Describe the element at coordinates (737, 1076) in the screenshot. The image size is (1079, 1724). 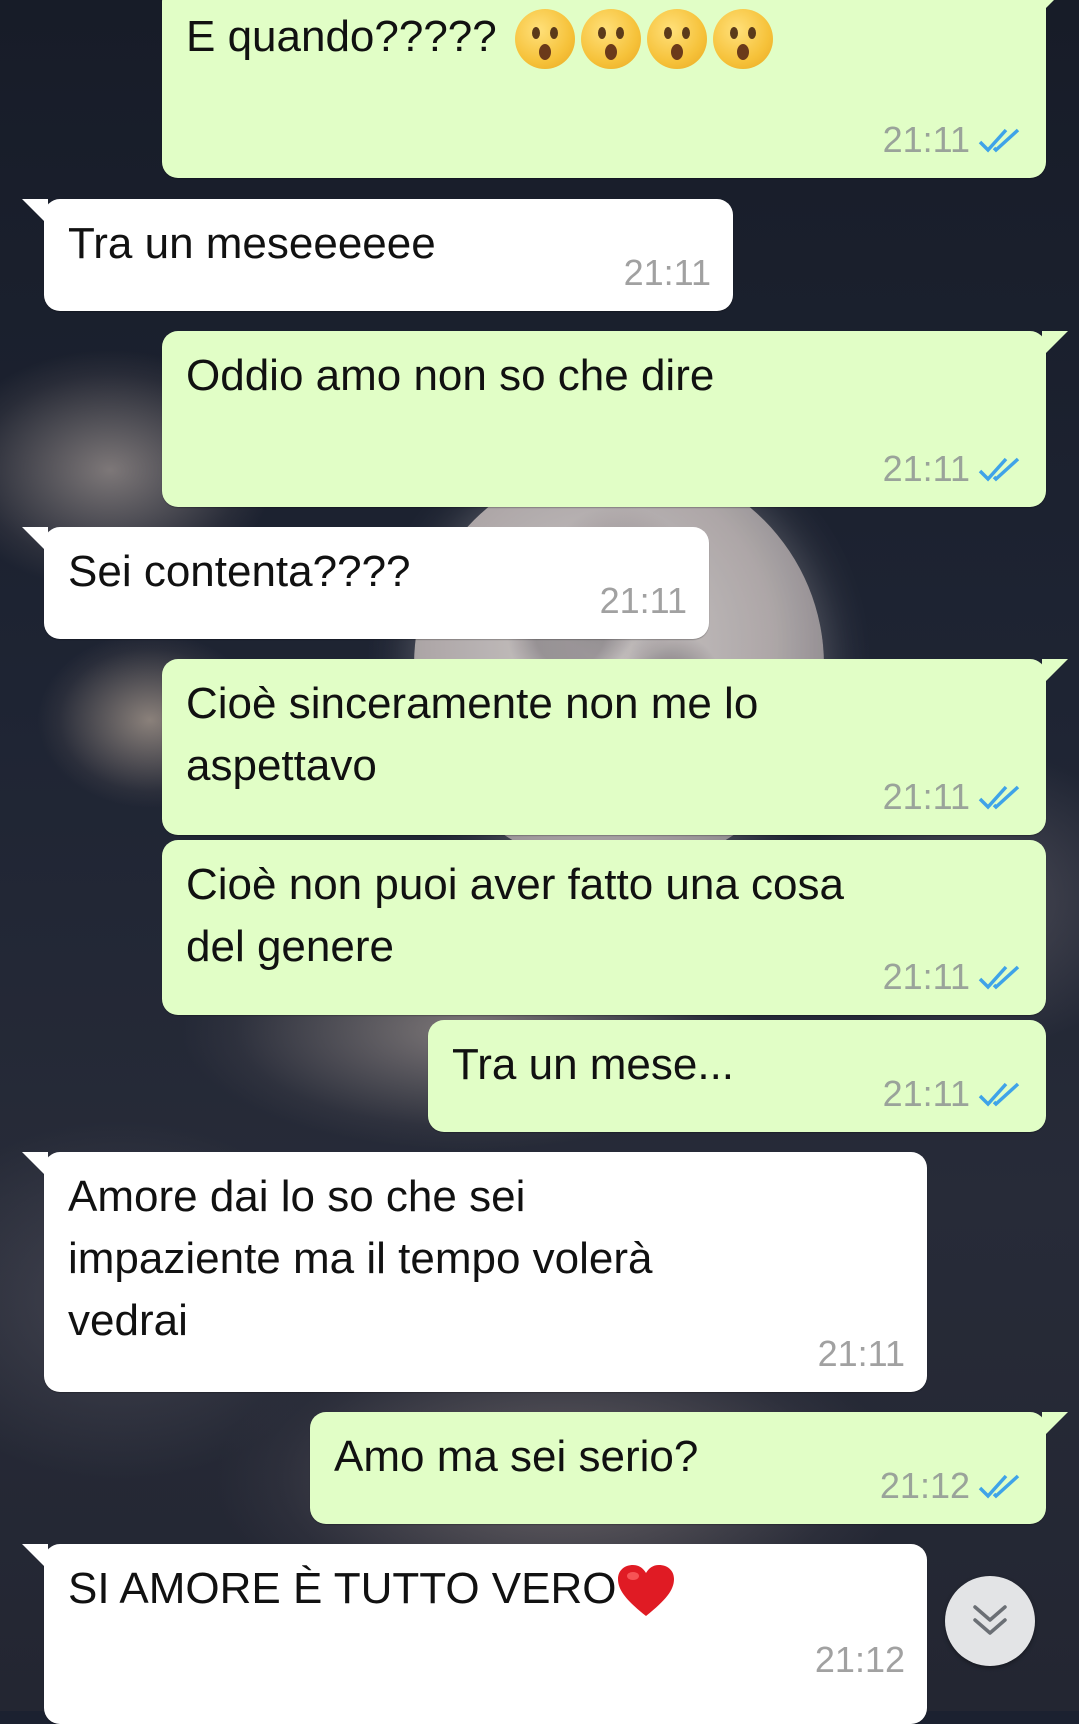
I see `message-outgoing: Tra un mese... 21:11` at that location.